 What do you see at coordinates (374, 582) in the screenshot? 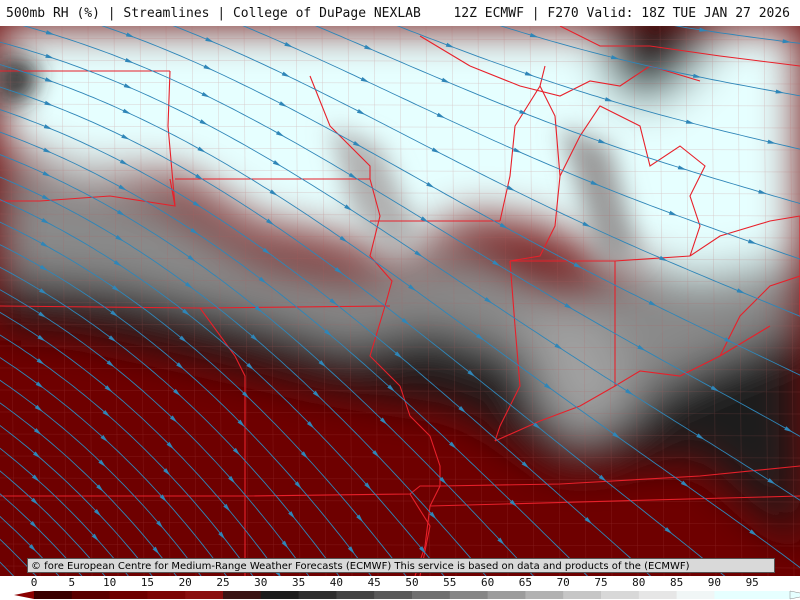
I see `colorbar-tick-label: 45` at bounding box center [374, 582].